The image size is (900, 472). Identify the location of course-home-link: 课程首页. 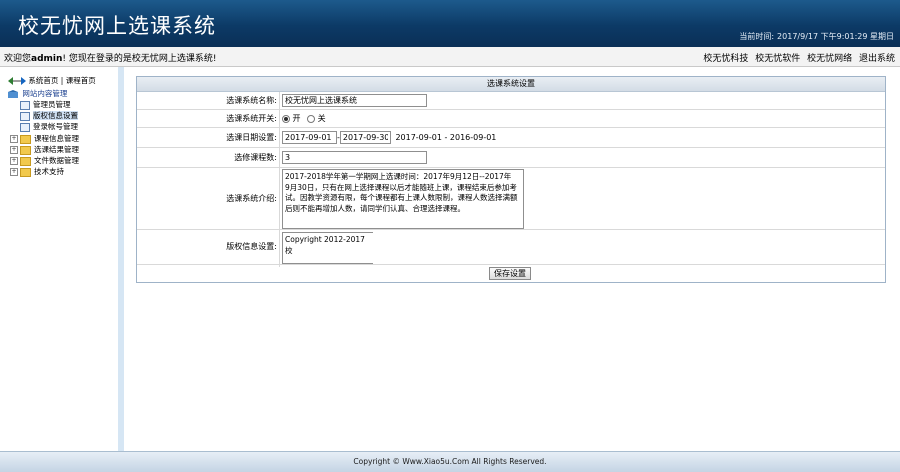
(81, 80).